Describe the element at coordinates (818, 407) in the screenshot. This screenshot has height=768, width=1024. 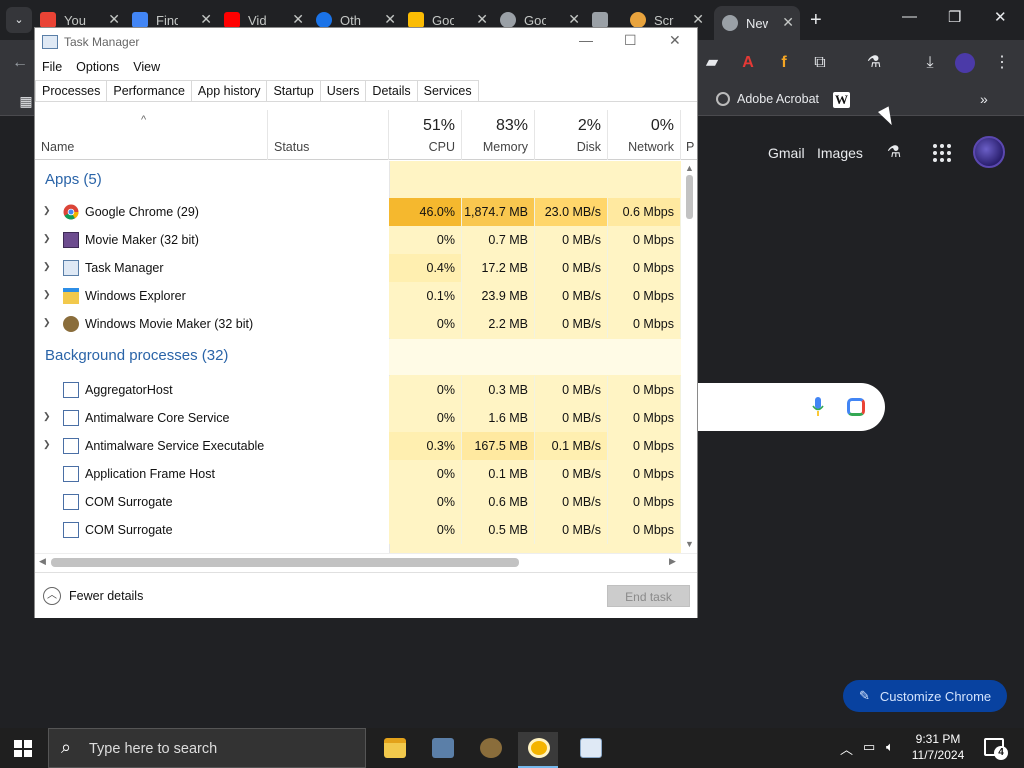
I see `microphone-icon` at that location.